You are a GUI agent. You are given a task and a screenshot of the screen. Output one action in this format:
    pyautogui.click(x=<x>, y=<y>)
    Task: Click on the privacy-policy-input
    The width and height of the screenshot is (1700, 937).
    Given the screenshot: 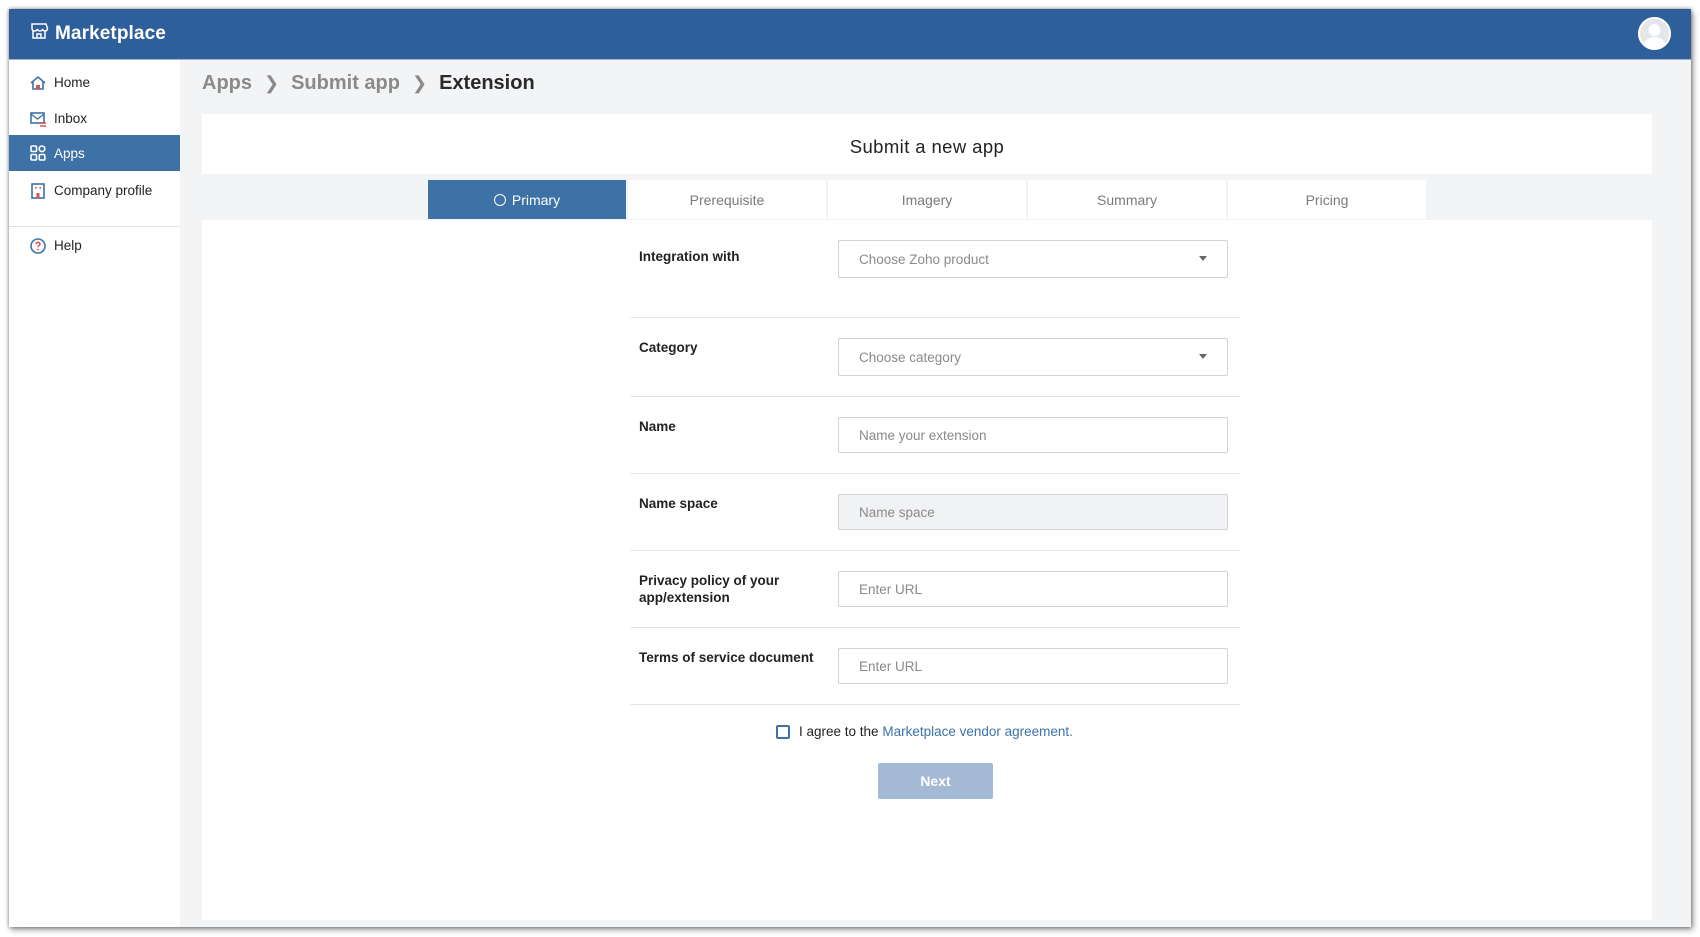 What is the action you would take?
    pyautogui.click(x=1043, y=589)
    